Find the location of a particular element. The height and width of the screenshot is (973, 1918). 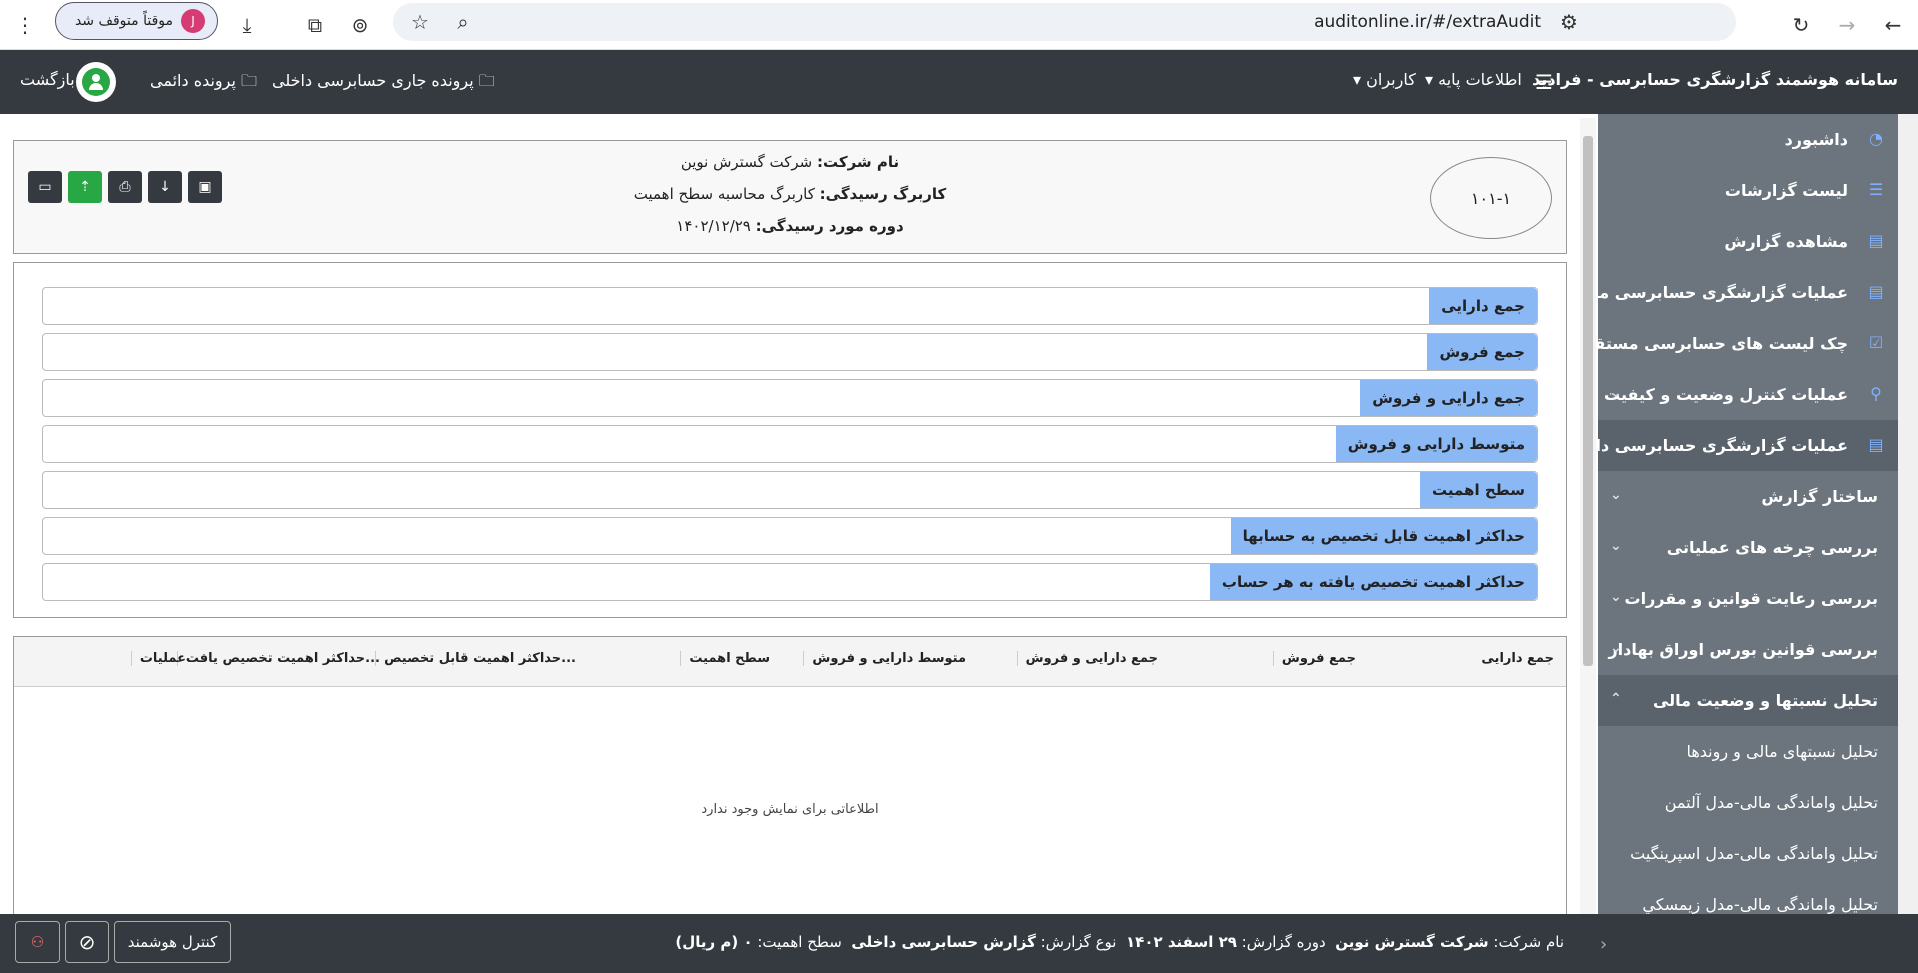

tab-search-icon: ⊚ is located at coordinates (360, 25).